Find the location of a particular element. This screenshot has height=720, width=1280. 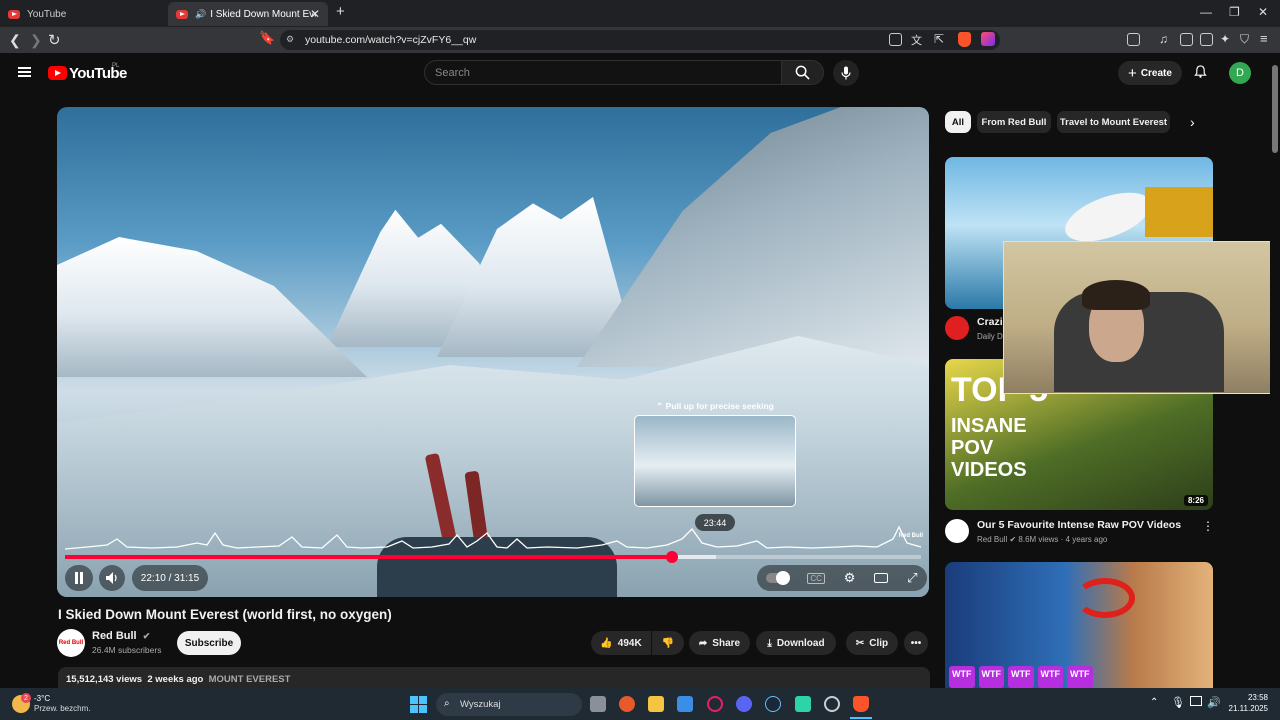

seek-hint: ⌃ Pull up for precise seeking is located at coordinates (715, 406).